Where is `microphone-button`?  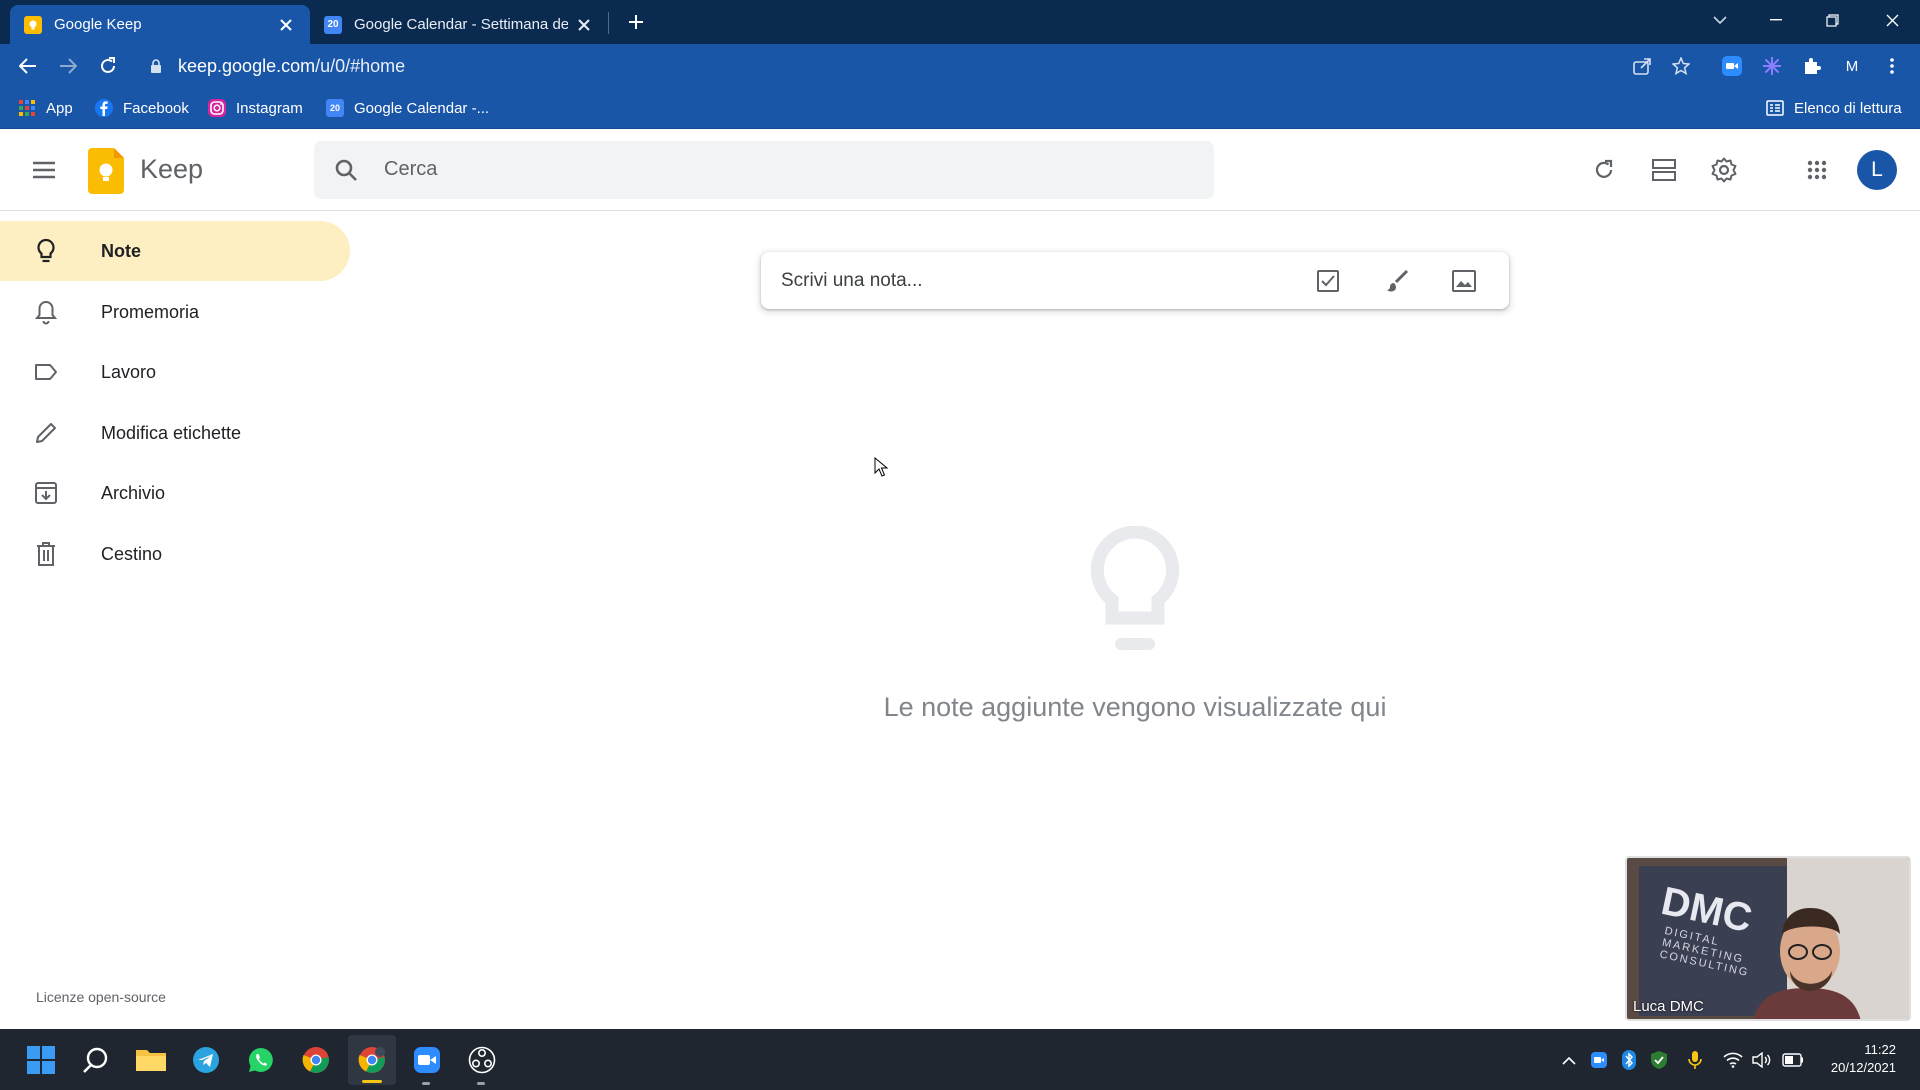
microphone-button is located at coordinates (1695, 1060).